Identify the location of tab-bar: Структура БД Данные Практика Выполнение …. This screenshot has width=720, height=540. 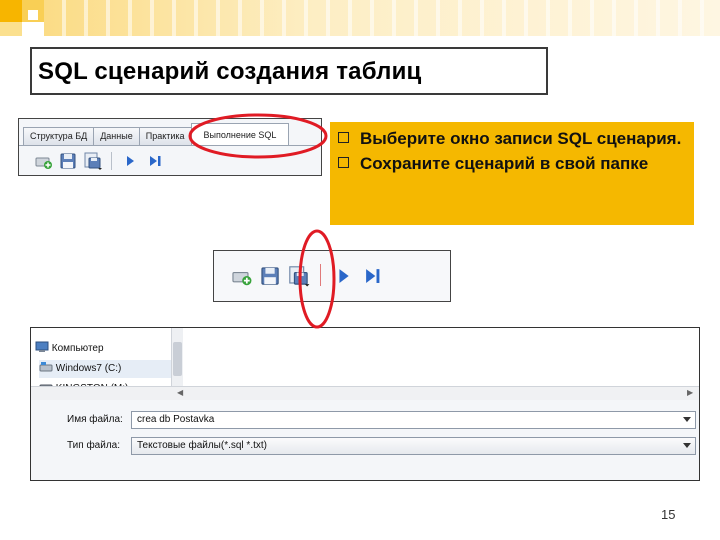
(156, 134).